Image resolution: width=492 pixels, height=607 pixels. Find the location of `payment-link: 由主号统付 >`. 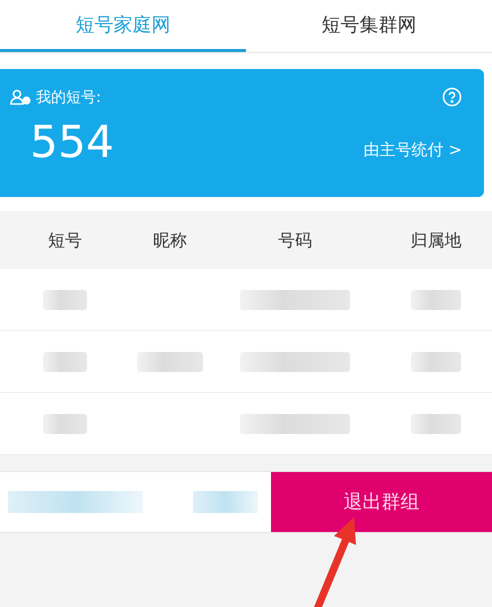

payment-link: 由主号统付 > is located at coordinates (413, 150).